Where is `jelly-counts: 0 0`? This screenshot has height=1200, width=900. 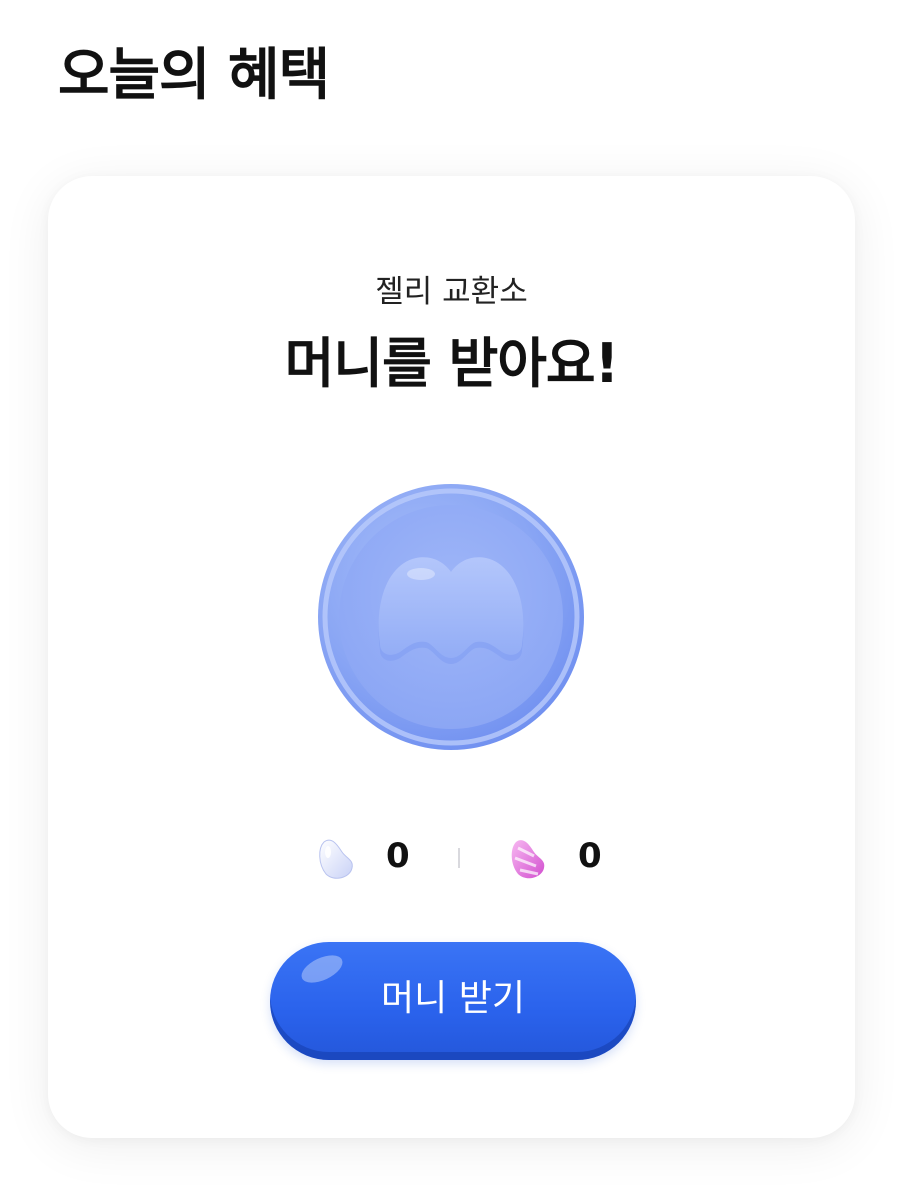
jelly-counts: 0 0 is located at coordinates (451, 856).